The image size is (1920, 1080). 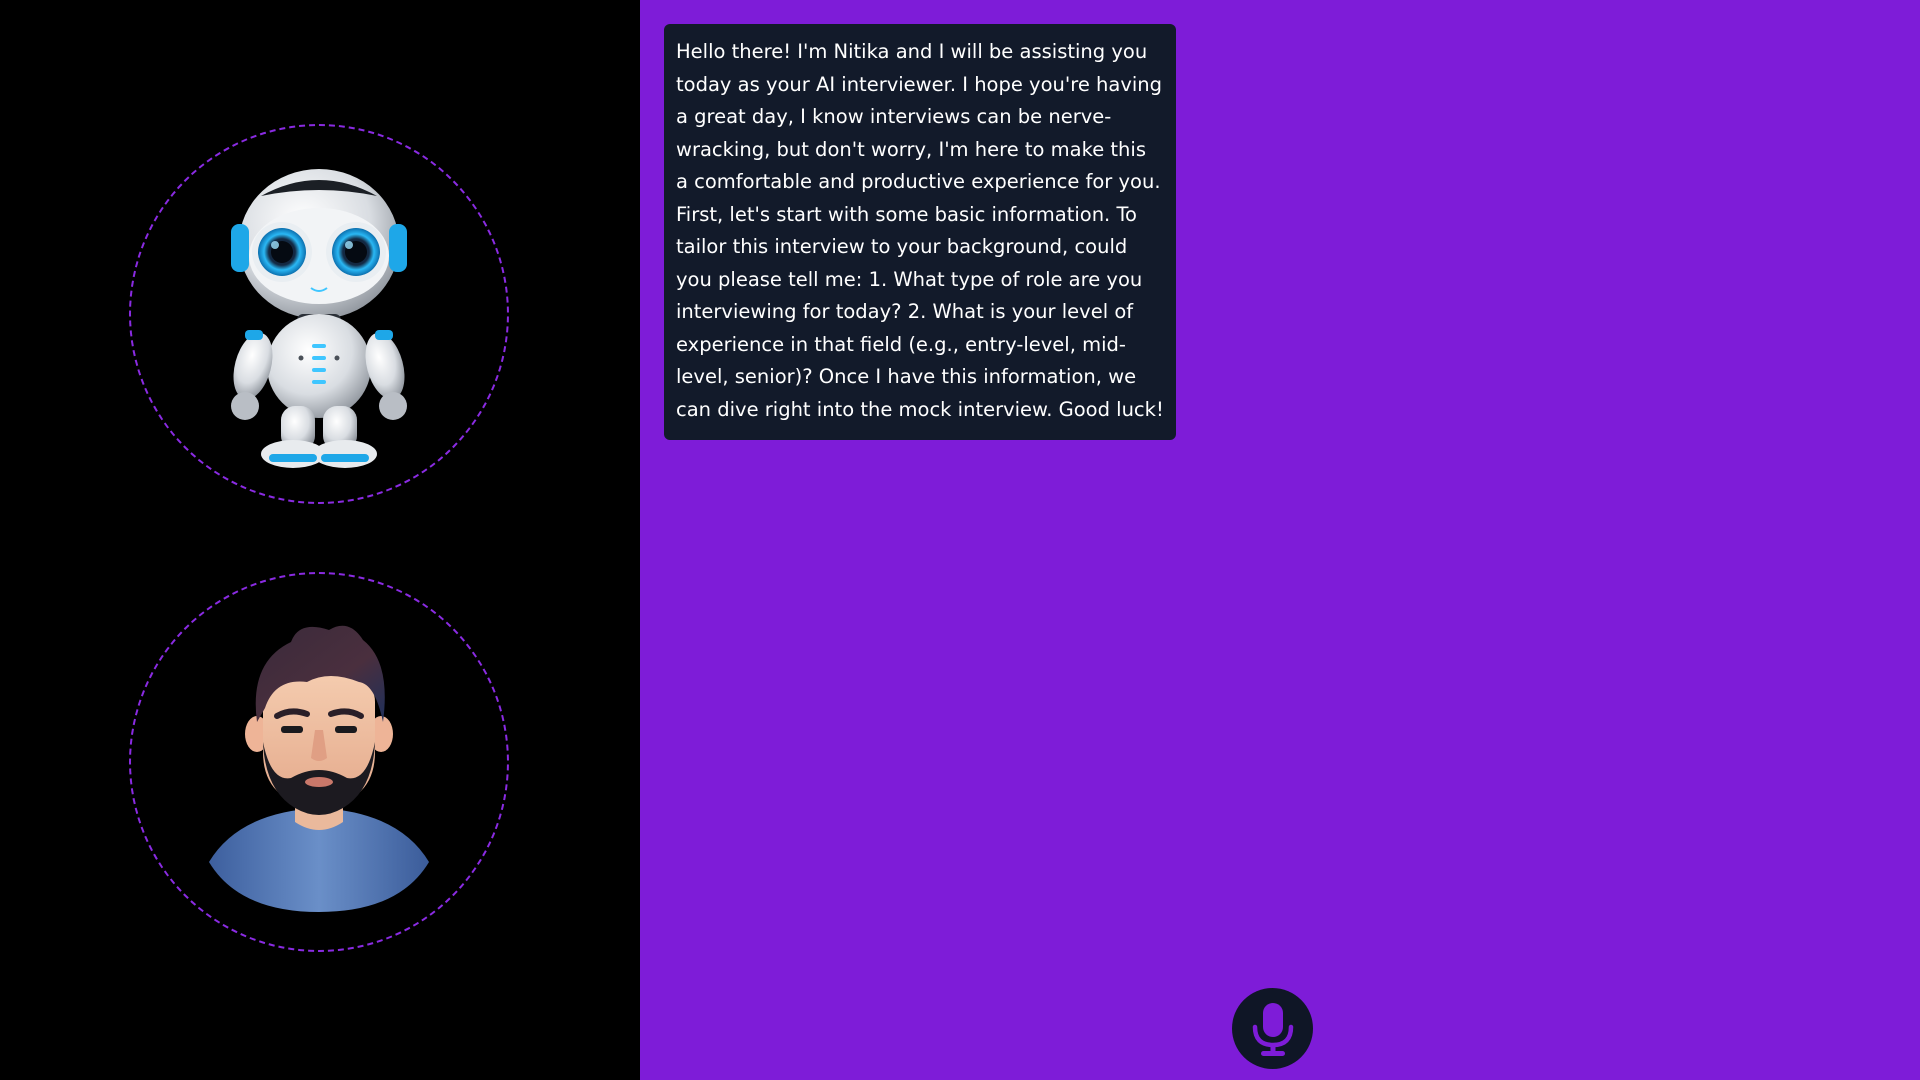 I want to click on microphone-icon, so click(x=1272, y=1029).